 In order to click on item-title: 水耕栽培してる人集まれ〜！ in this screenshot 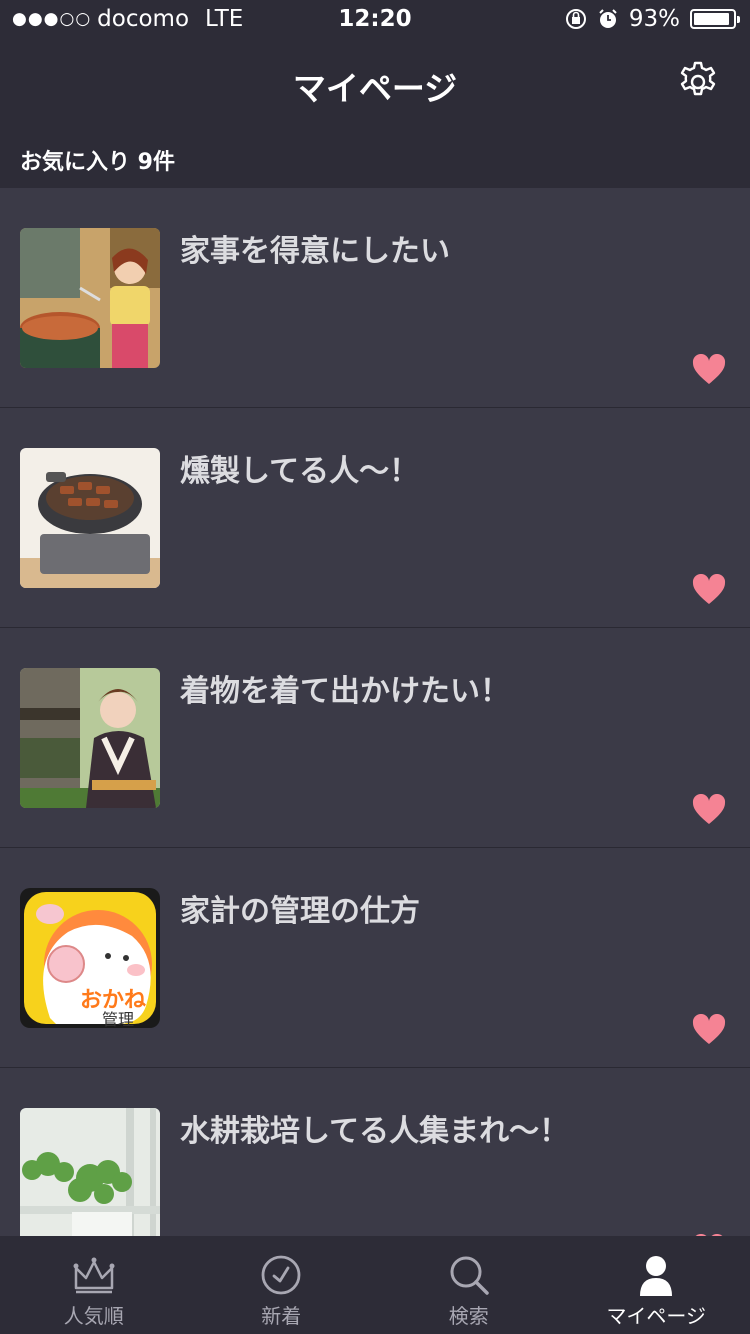, I will do `click(375, 1131)`.